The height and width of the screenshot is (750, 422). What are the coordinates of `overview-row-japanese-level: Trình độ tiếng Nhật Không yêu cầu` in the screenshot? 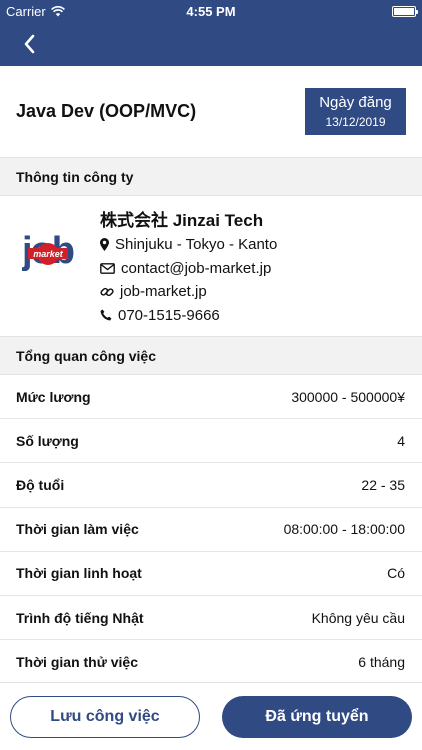 It's located at (211, 618).